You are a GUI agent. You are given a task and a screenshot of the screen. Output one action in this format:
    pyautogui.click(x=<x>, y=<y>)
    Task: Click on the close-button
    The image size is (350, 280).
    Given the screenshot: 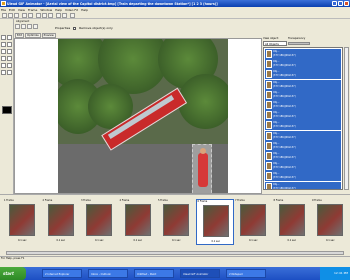 What is the action you would take?
    pyautogui.click(x=346, y=3)
    